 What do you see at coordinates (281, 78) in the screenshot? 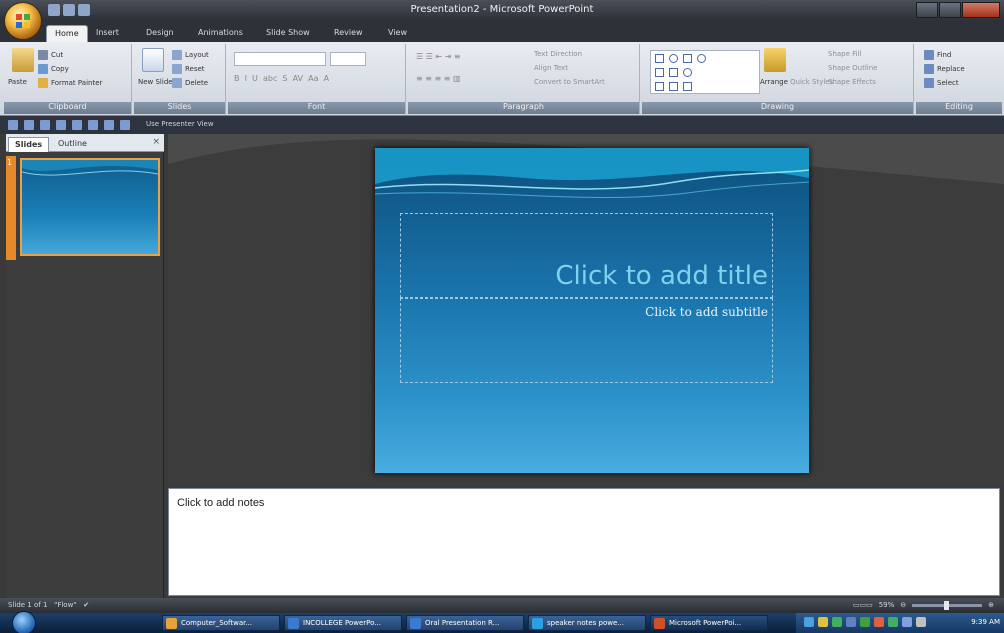
I see `font-format-buttons: B I U abc S AV Aa A` at bounding box center [281, 78].